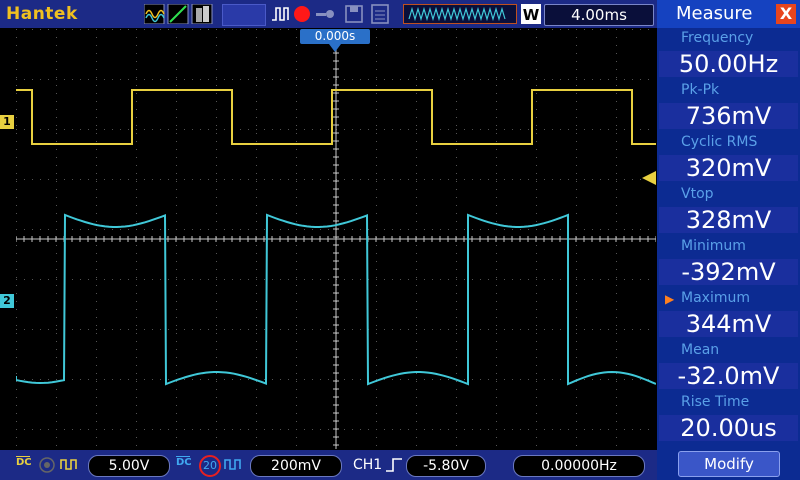 The image size is (800, 480). I want to click on trigger-source: CH1, so click(367, 465).